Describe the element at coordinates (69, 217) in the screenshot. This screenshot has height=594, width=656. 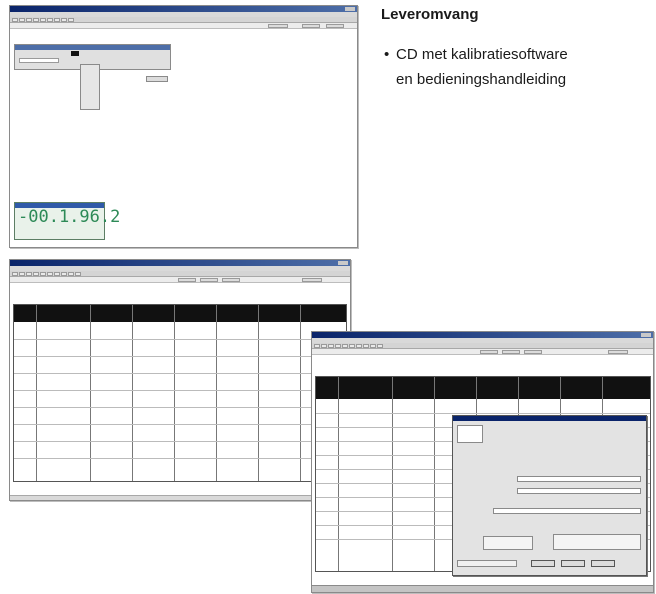
I see `lcd-digits: -00.1.96.2` at that location.